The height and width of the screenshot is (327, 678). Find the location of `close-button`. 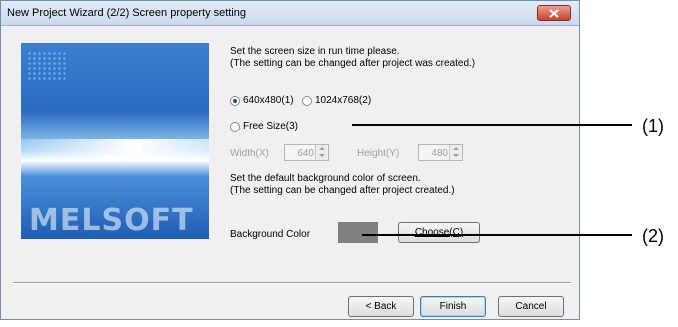

close-button is located at coordinates (554, 13).